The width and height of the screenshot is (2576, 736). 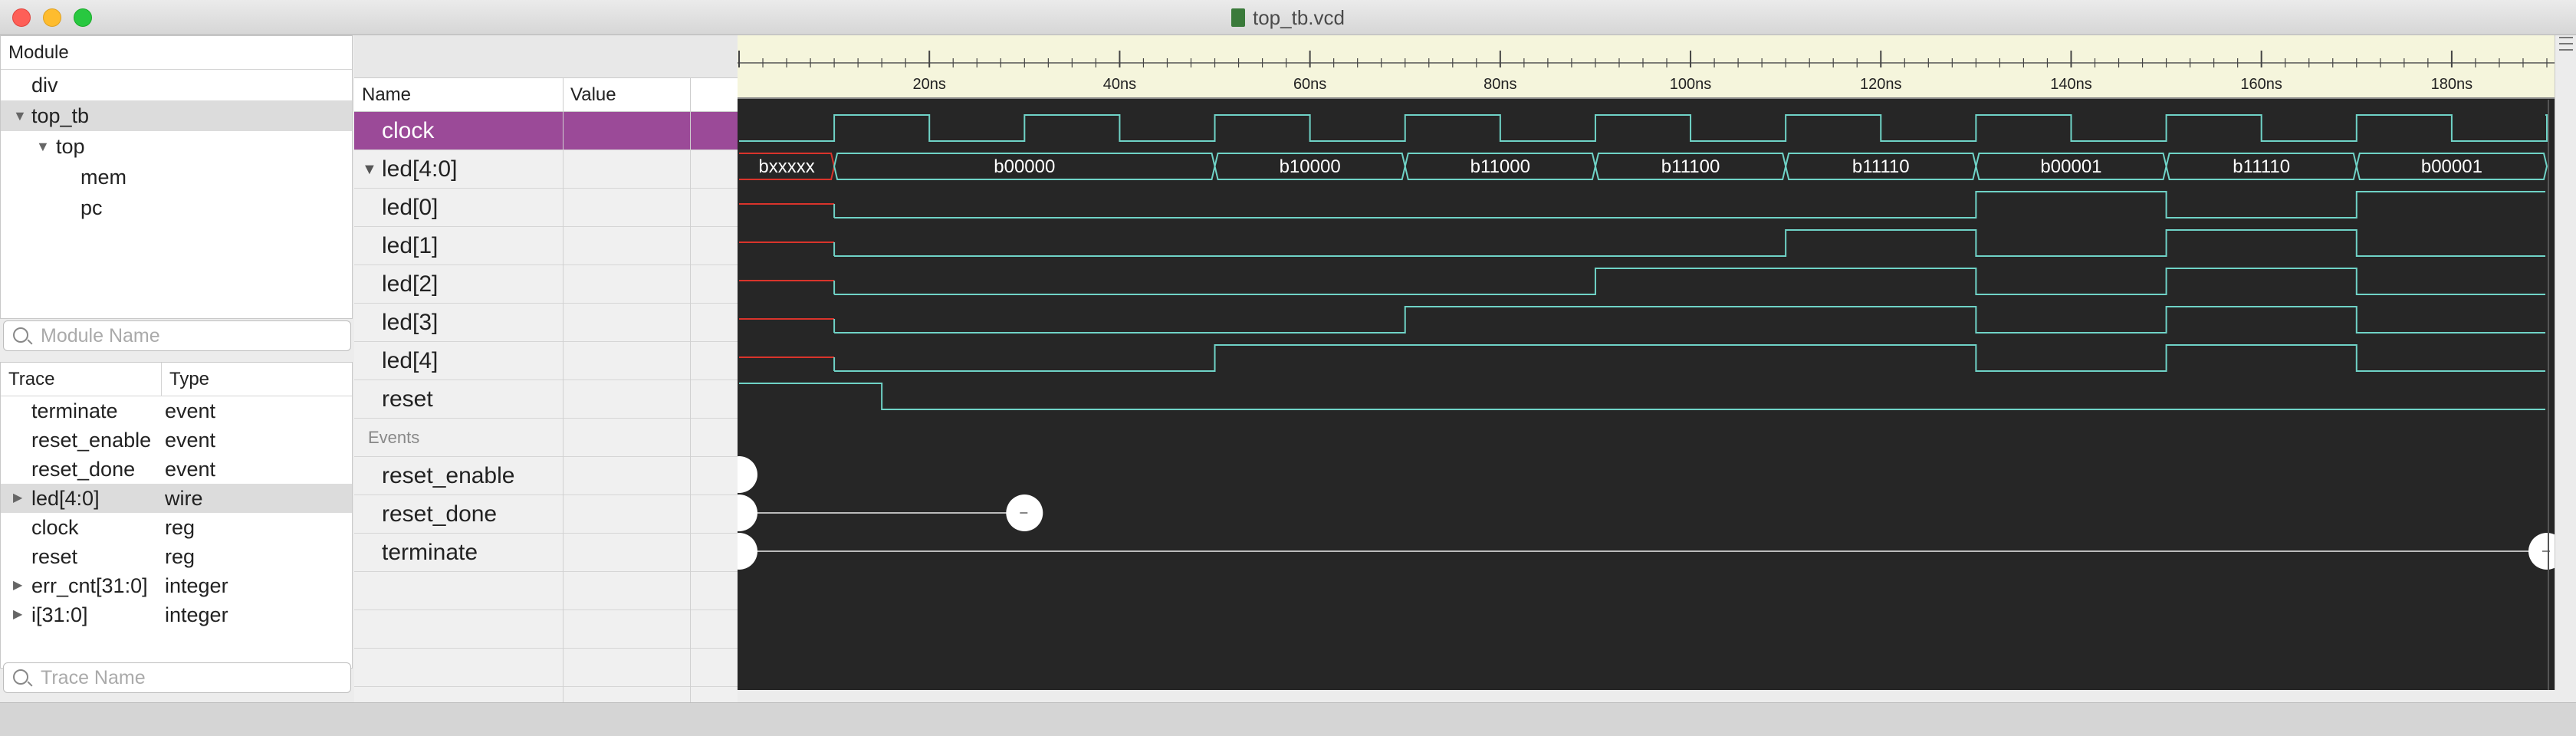 What do you see at coordinates (184, 499) in the screenshot?
I see `trace-type: wire` at bounding box center [184, 499].